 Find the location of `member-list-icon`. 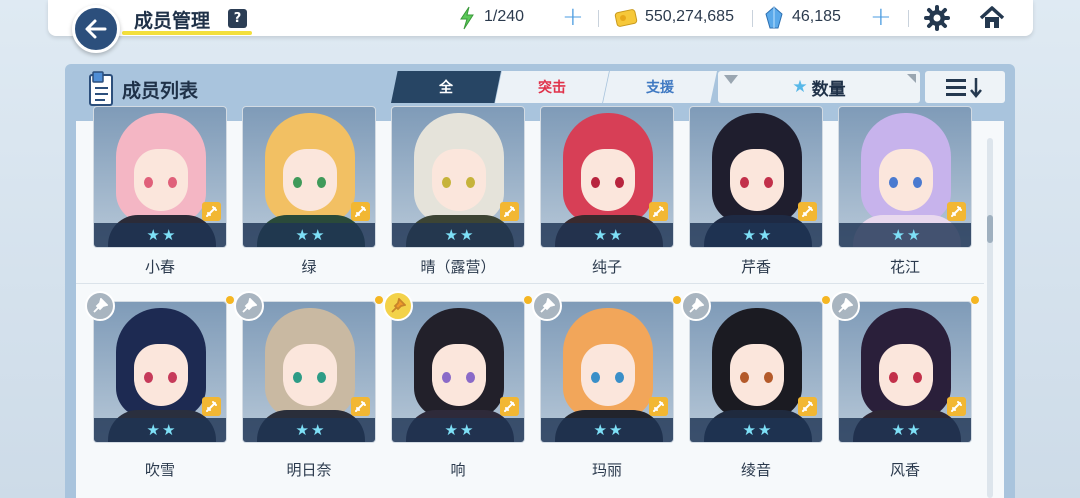

member-list-icon is located at coordinates (101, 88).